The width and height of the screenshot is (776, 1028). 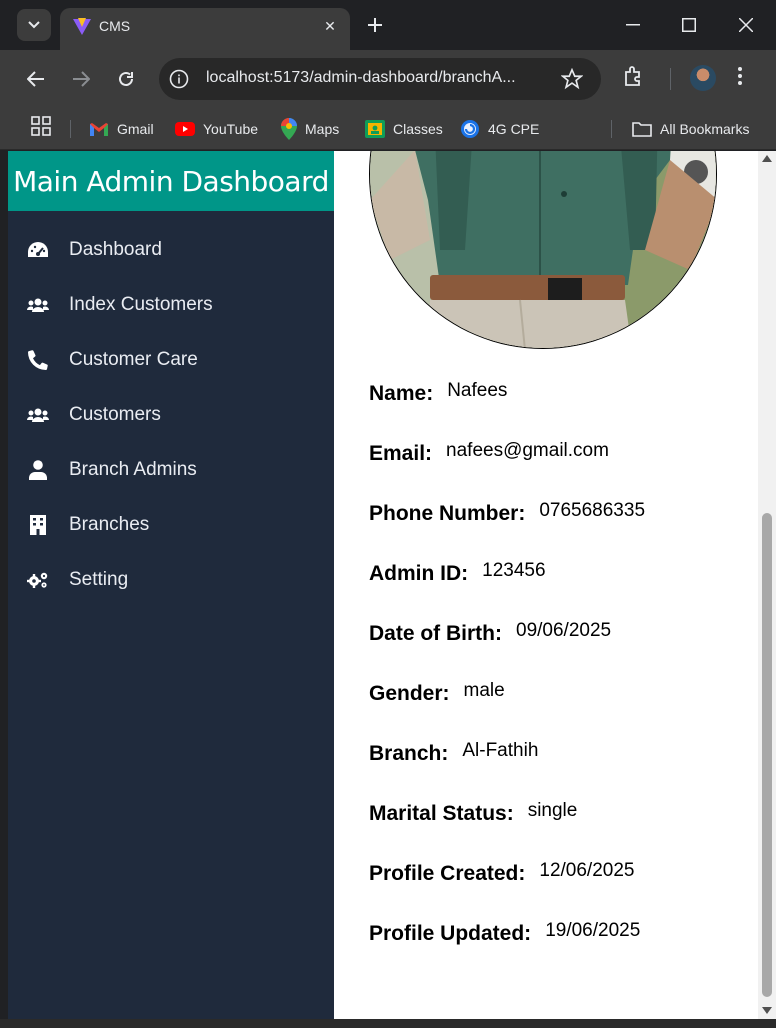 I want to click on profile-field-updated: Profile Updated: 19/06/2025, so click(x=505, y=936).